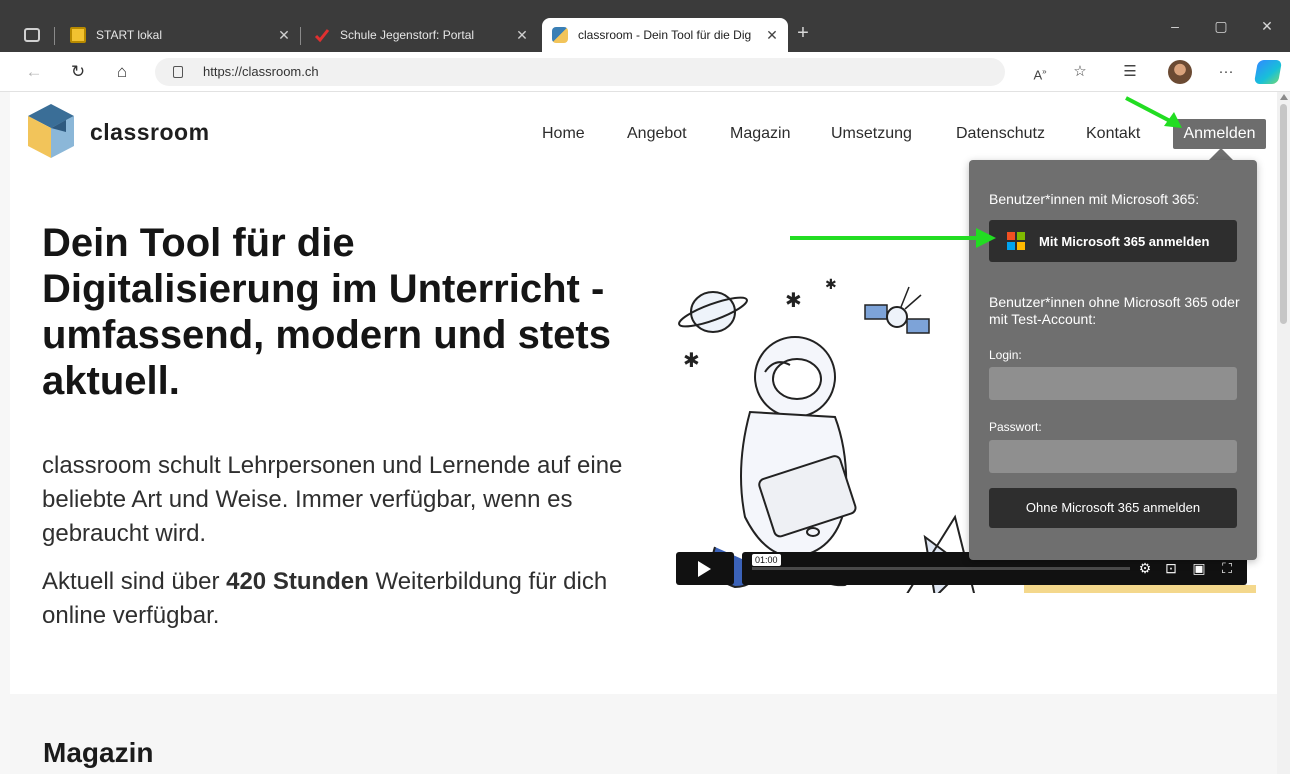 This screenshot has height=774, width=1290. What do you see at coordinates (34, 72) in the screenshot?
I see `back-icon: ←` at bounding box center [34, 72].